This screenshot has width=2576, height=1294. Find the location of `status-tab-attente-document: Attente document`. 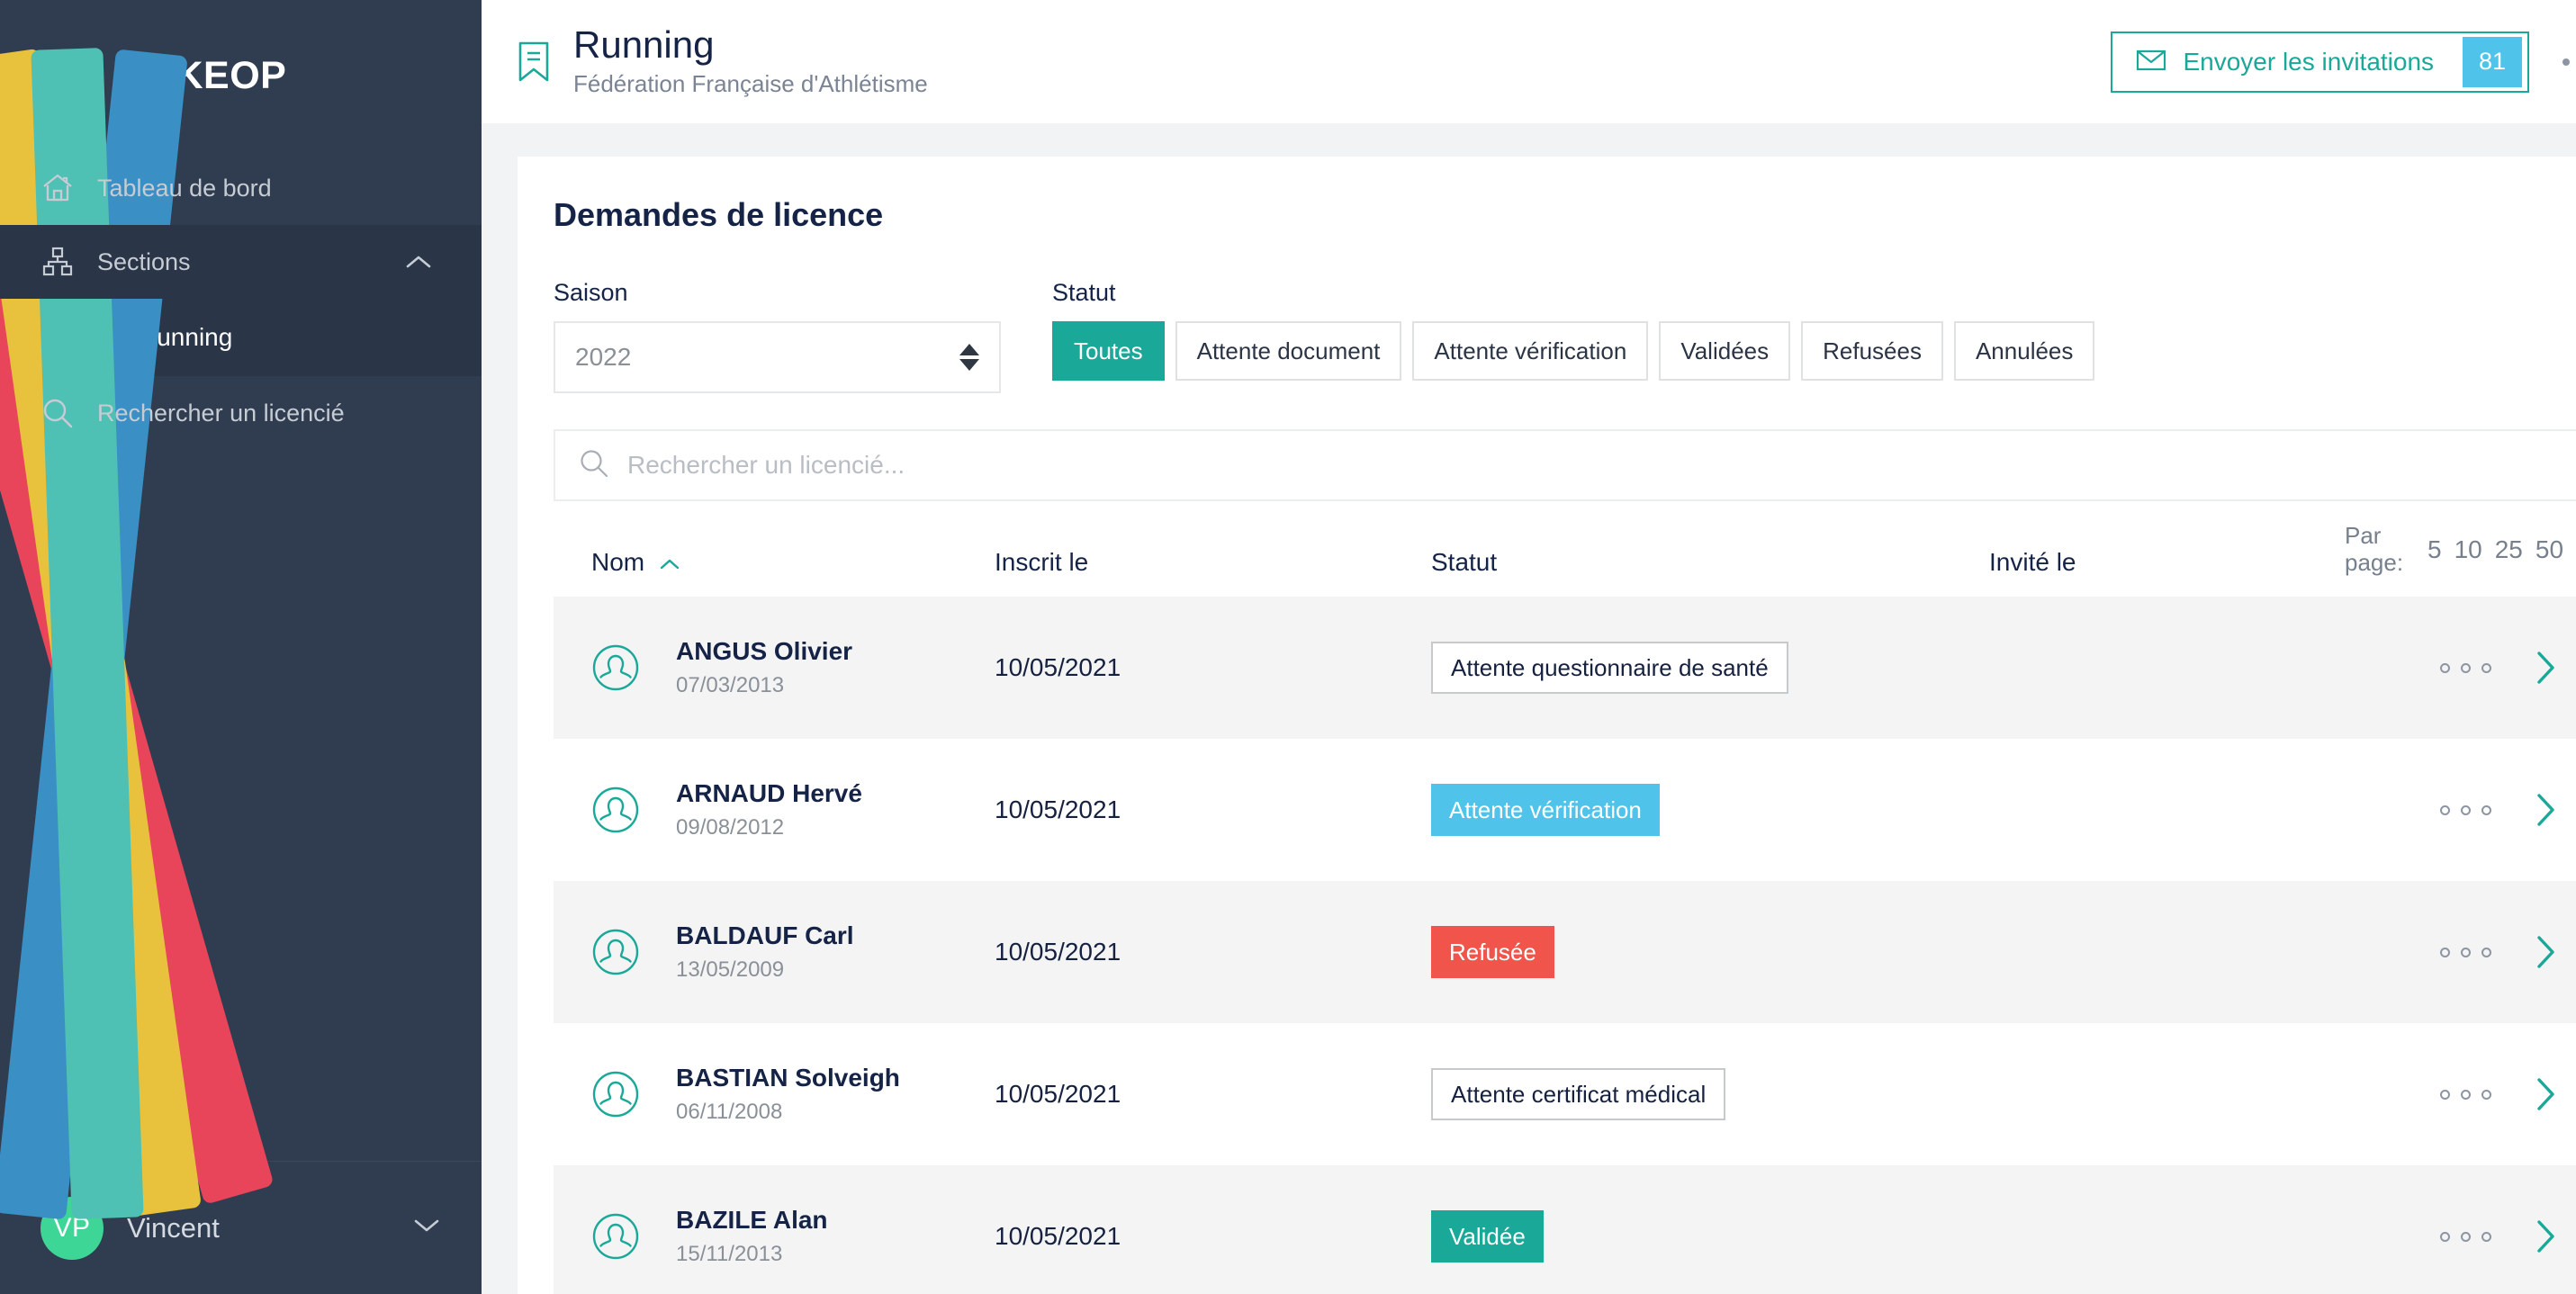

status-tab-attente-document: Attente document is located at coordinates (1288, 351).